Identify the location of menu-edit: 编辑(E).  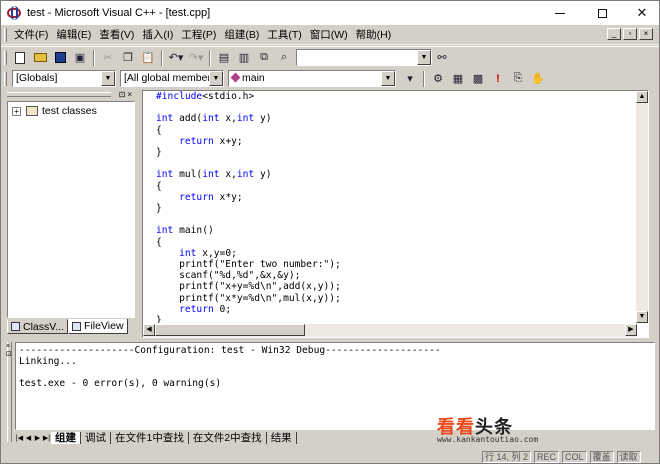
(73, 35).